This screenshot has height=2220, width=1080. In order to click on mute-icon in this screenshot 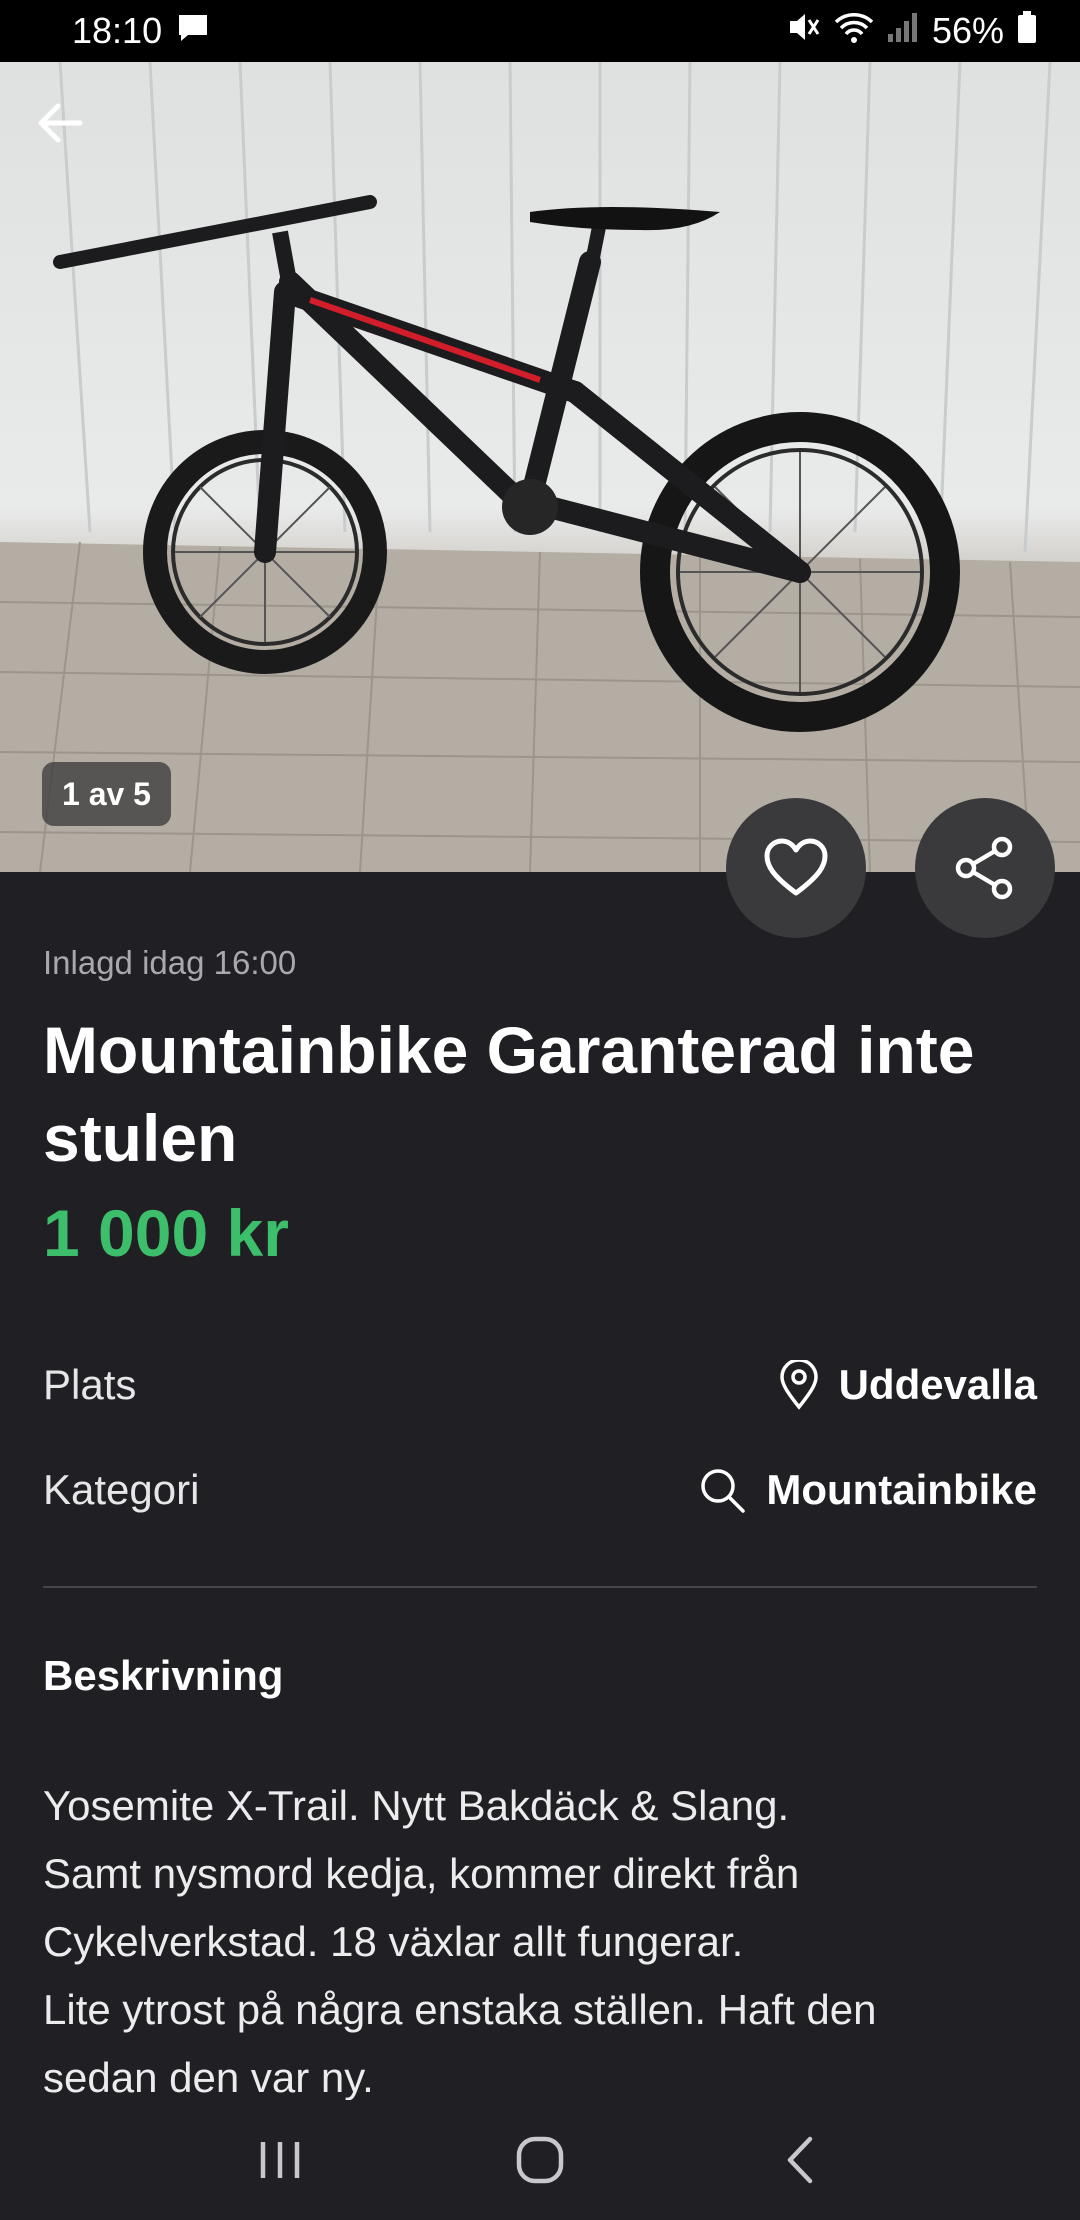, I will do `click(804, 31)`.